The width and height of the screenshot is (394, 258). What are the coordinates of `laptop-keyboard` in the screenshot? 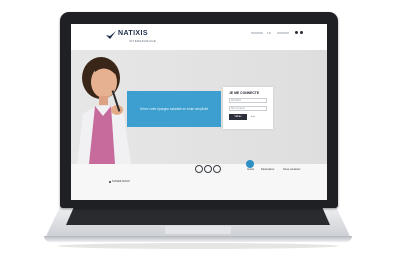 It's located at (198, 216).